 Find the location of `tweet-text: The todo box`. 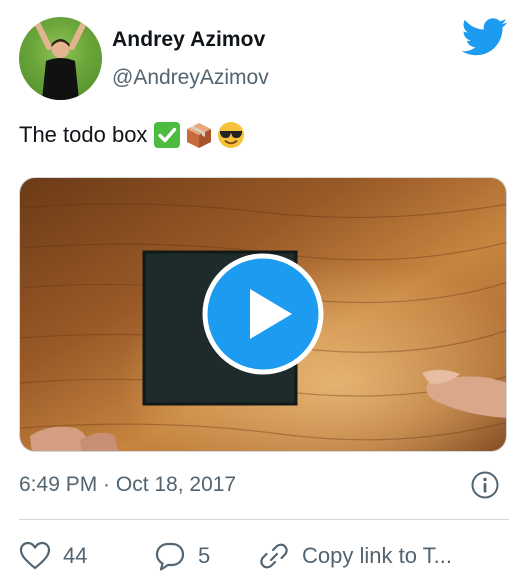

tweet-text: The todo box is located at coordinates (132, 135).